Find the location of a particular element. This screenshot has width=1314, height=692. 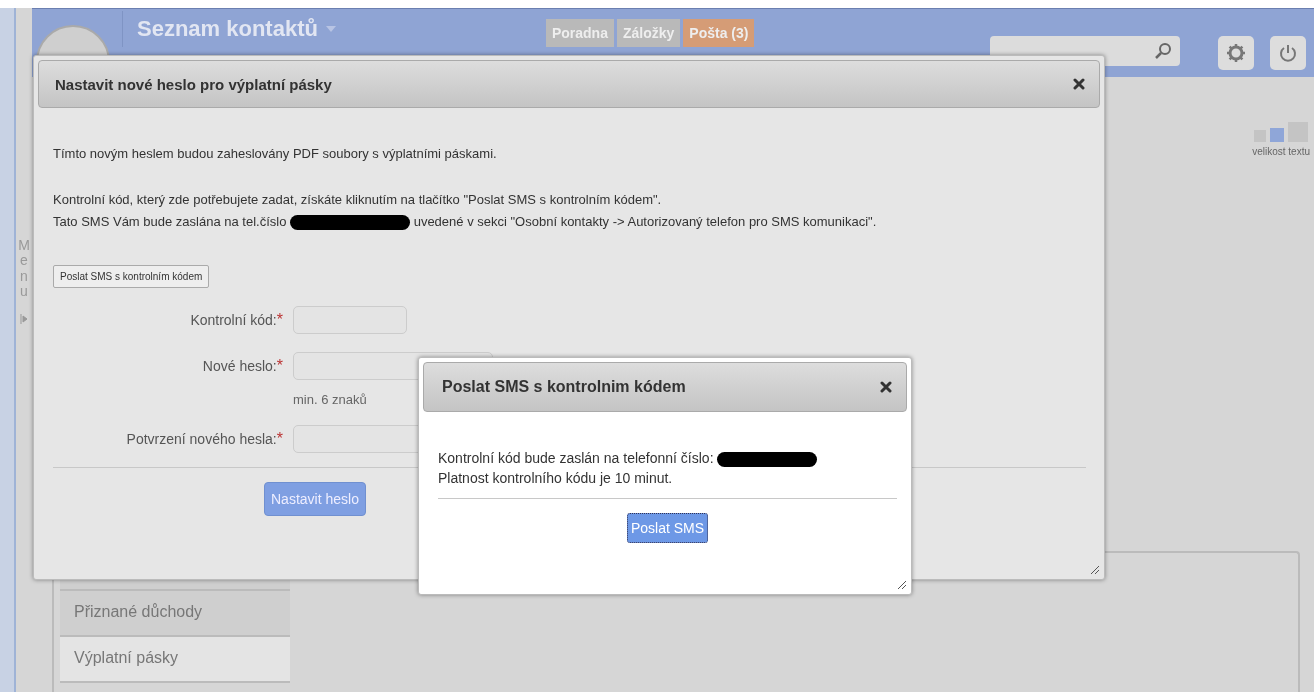

text-size-option is located at coordinates (1277, 135).